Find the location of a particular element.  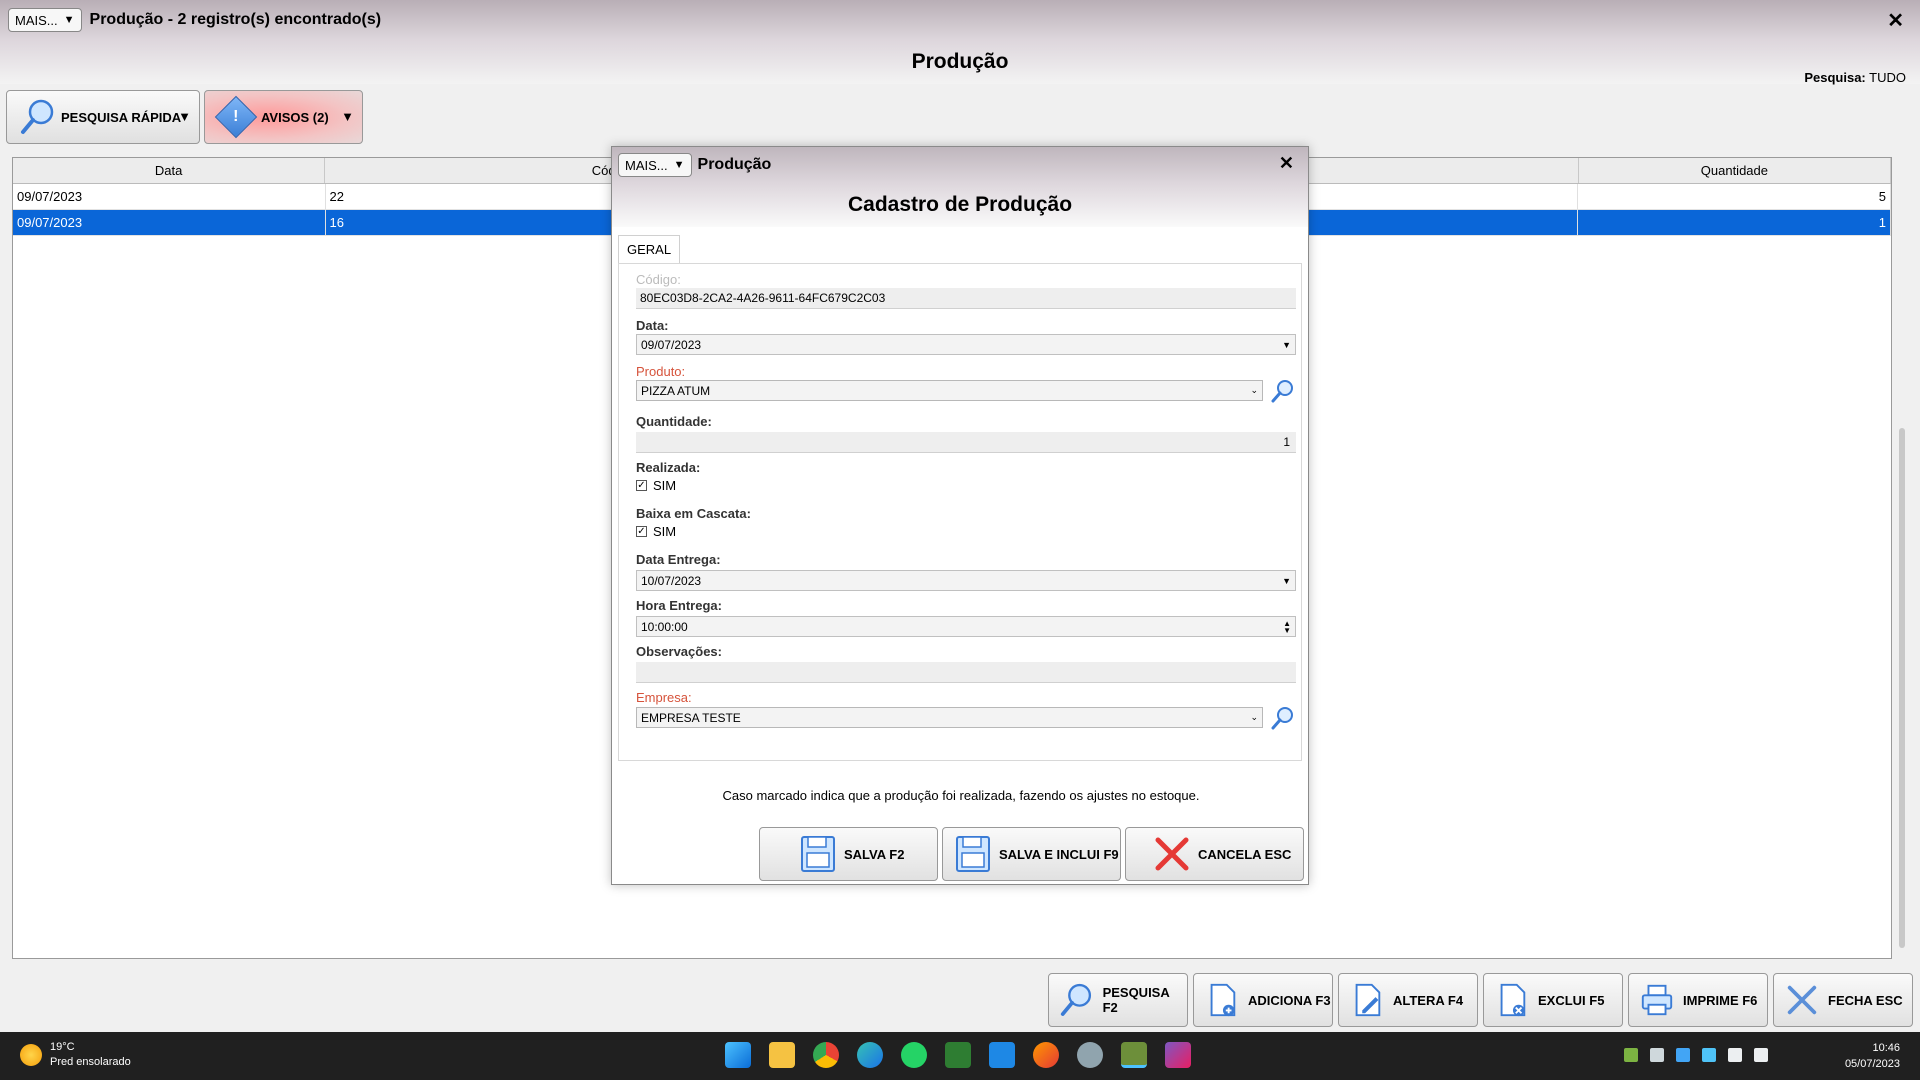

weather-widget: 19°C Pred ensolarado is located at coordinates (75, 1055).